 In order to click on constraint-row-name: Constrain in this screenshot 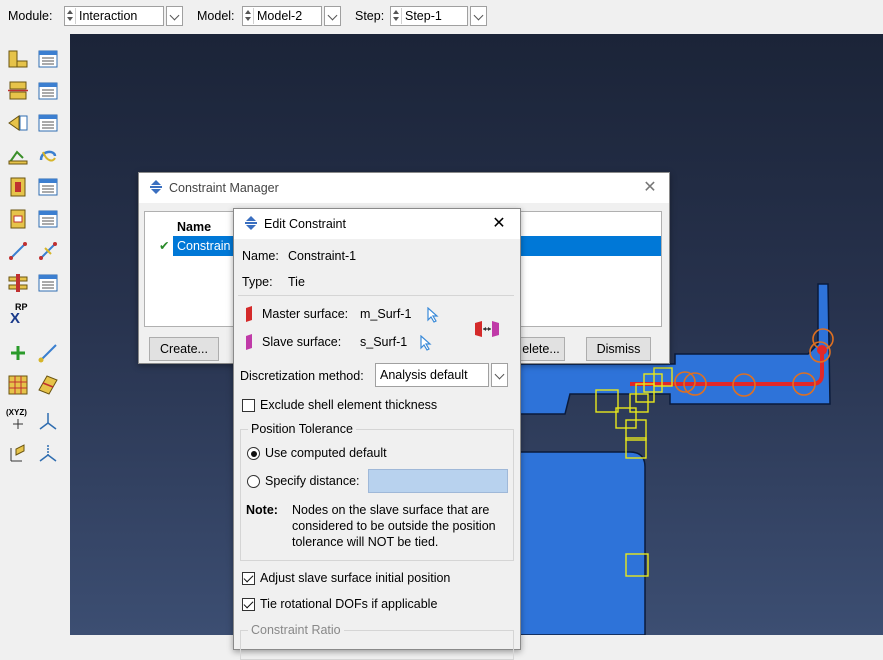, I will do `click(204, 246)`.